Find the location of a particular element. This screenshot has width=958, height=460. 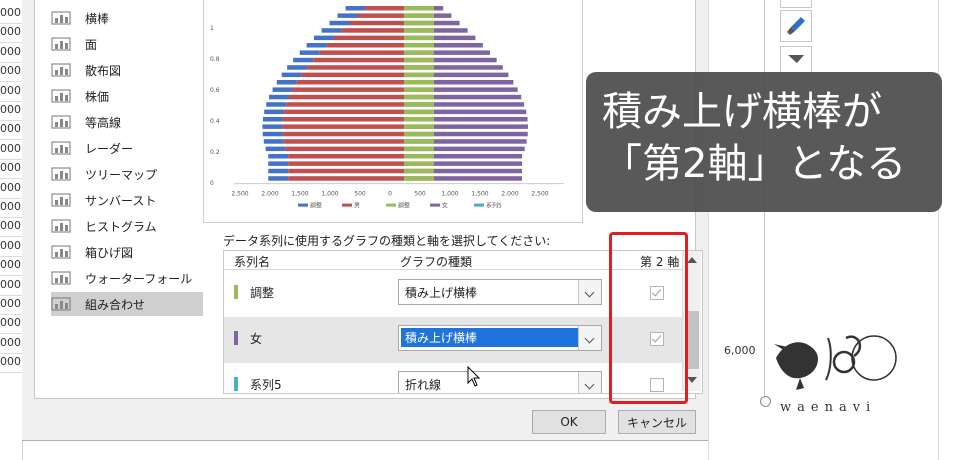

boxplot-chart-icon is located at coordinates (61, 252).